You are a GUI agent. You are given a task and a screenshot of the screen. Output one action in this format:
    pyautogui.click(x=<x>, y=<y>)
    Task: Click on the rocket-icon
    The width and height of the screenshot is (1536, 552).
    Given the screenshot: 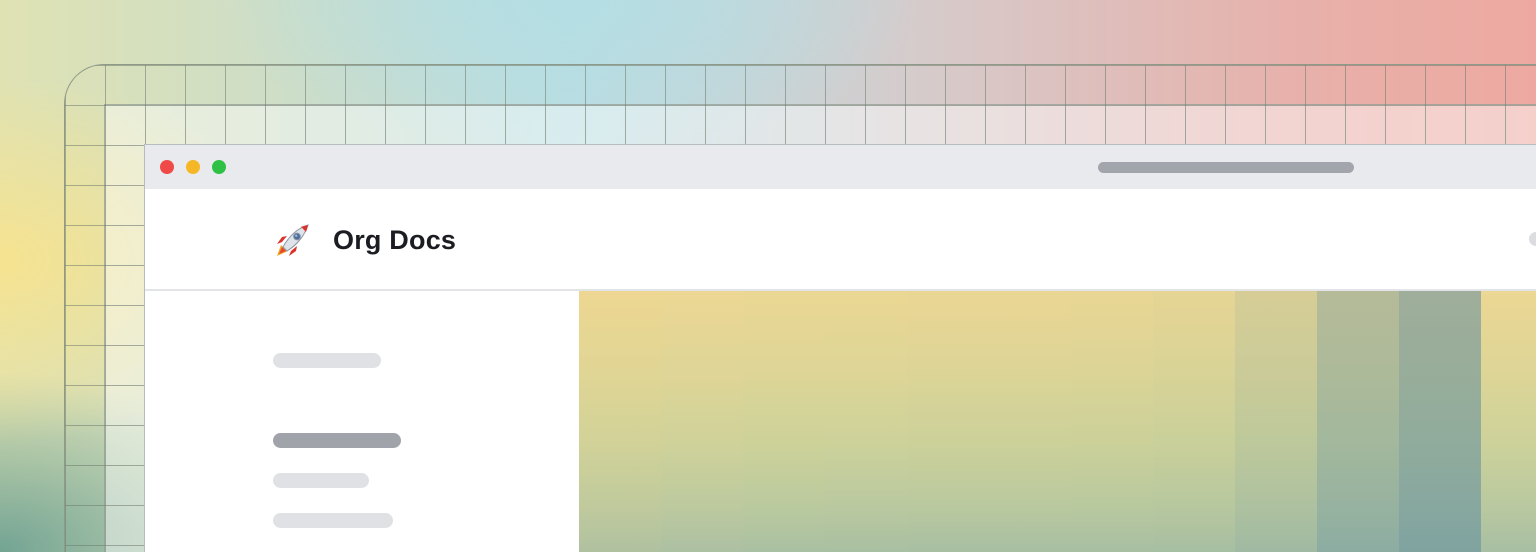 What is the action you would take?
    pyautogui.click(x=292, y=241)
    